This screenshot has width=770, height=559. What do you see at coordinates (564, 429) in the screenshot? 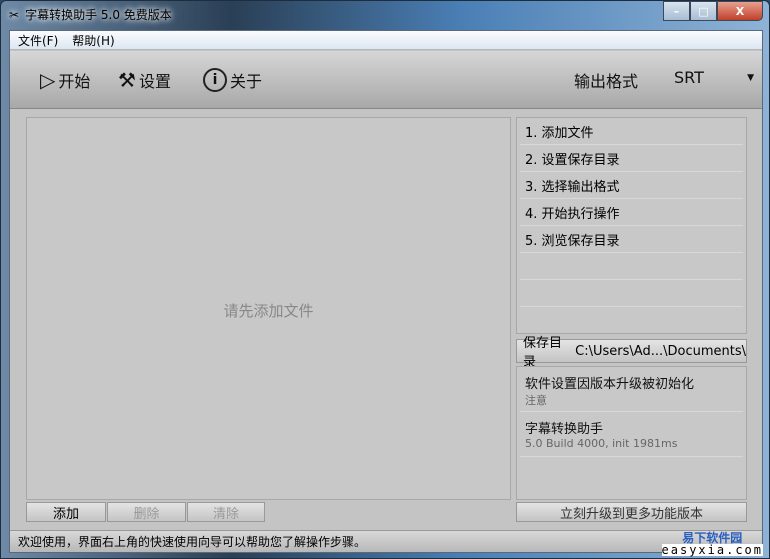
I see `info-title: 字幕转换助手` at bounding box center [564, 429].